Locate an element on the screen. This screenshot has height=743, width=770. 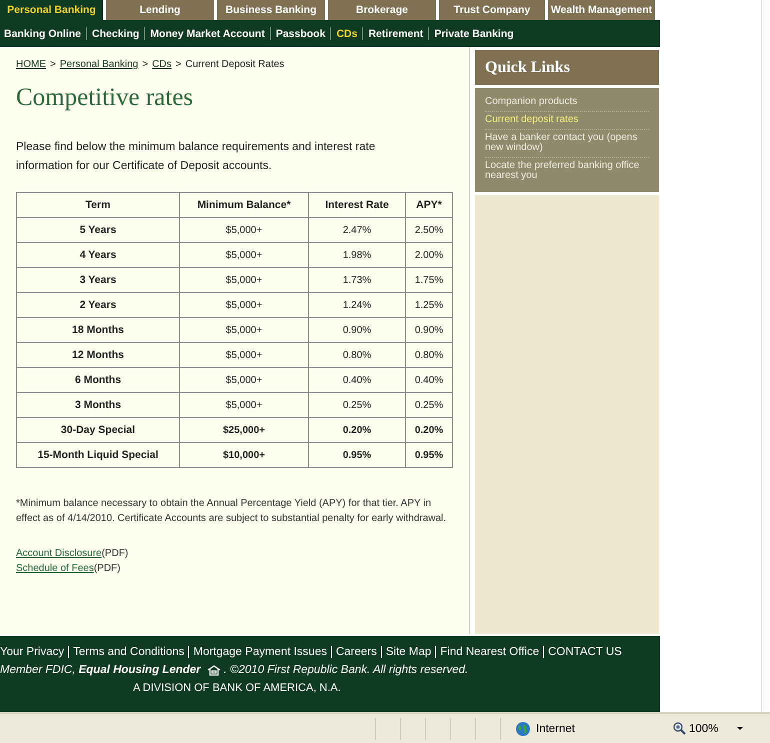
copyright-text: . ©2010 First Republic Bank. All rights reserved. is located at coordinates (346, 670).